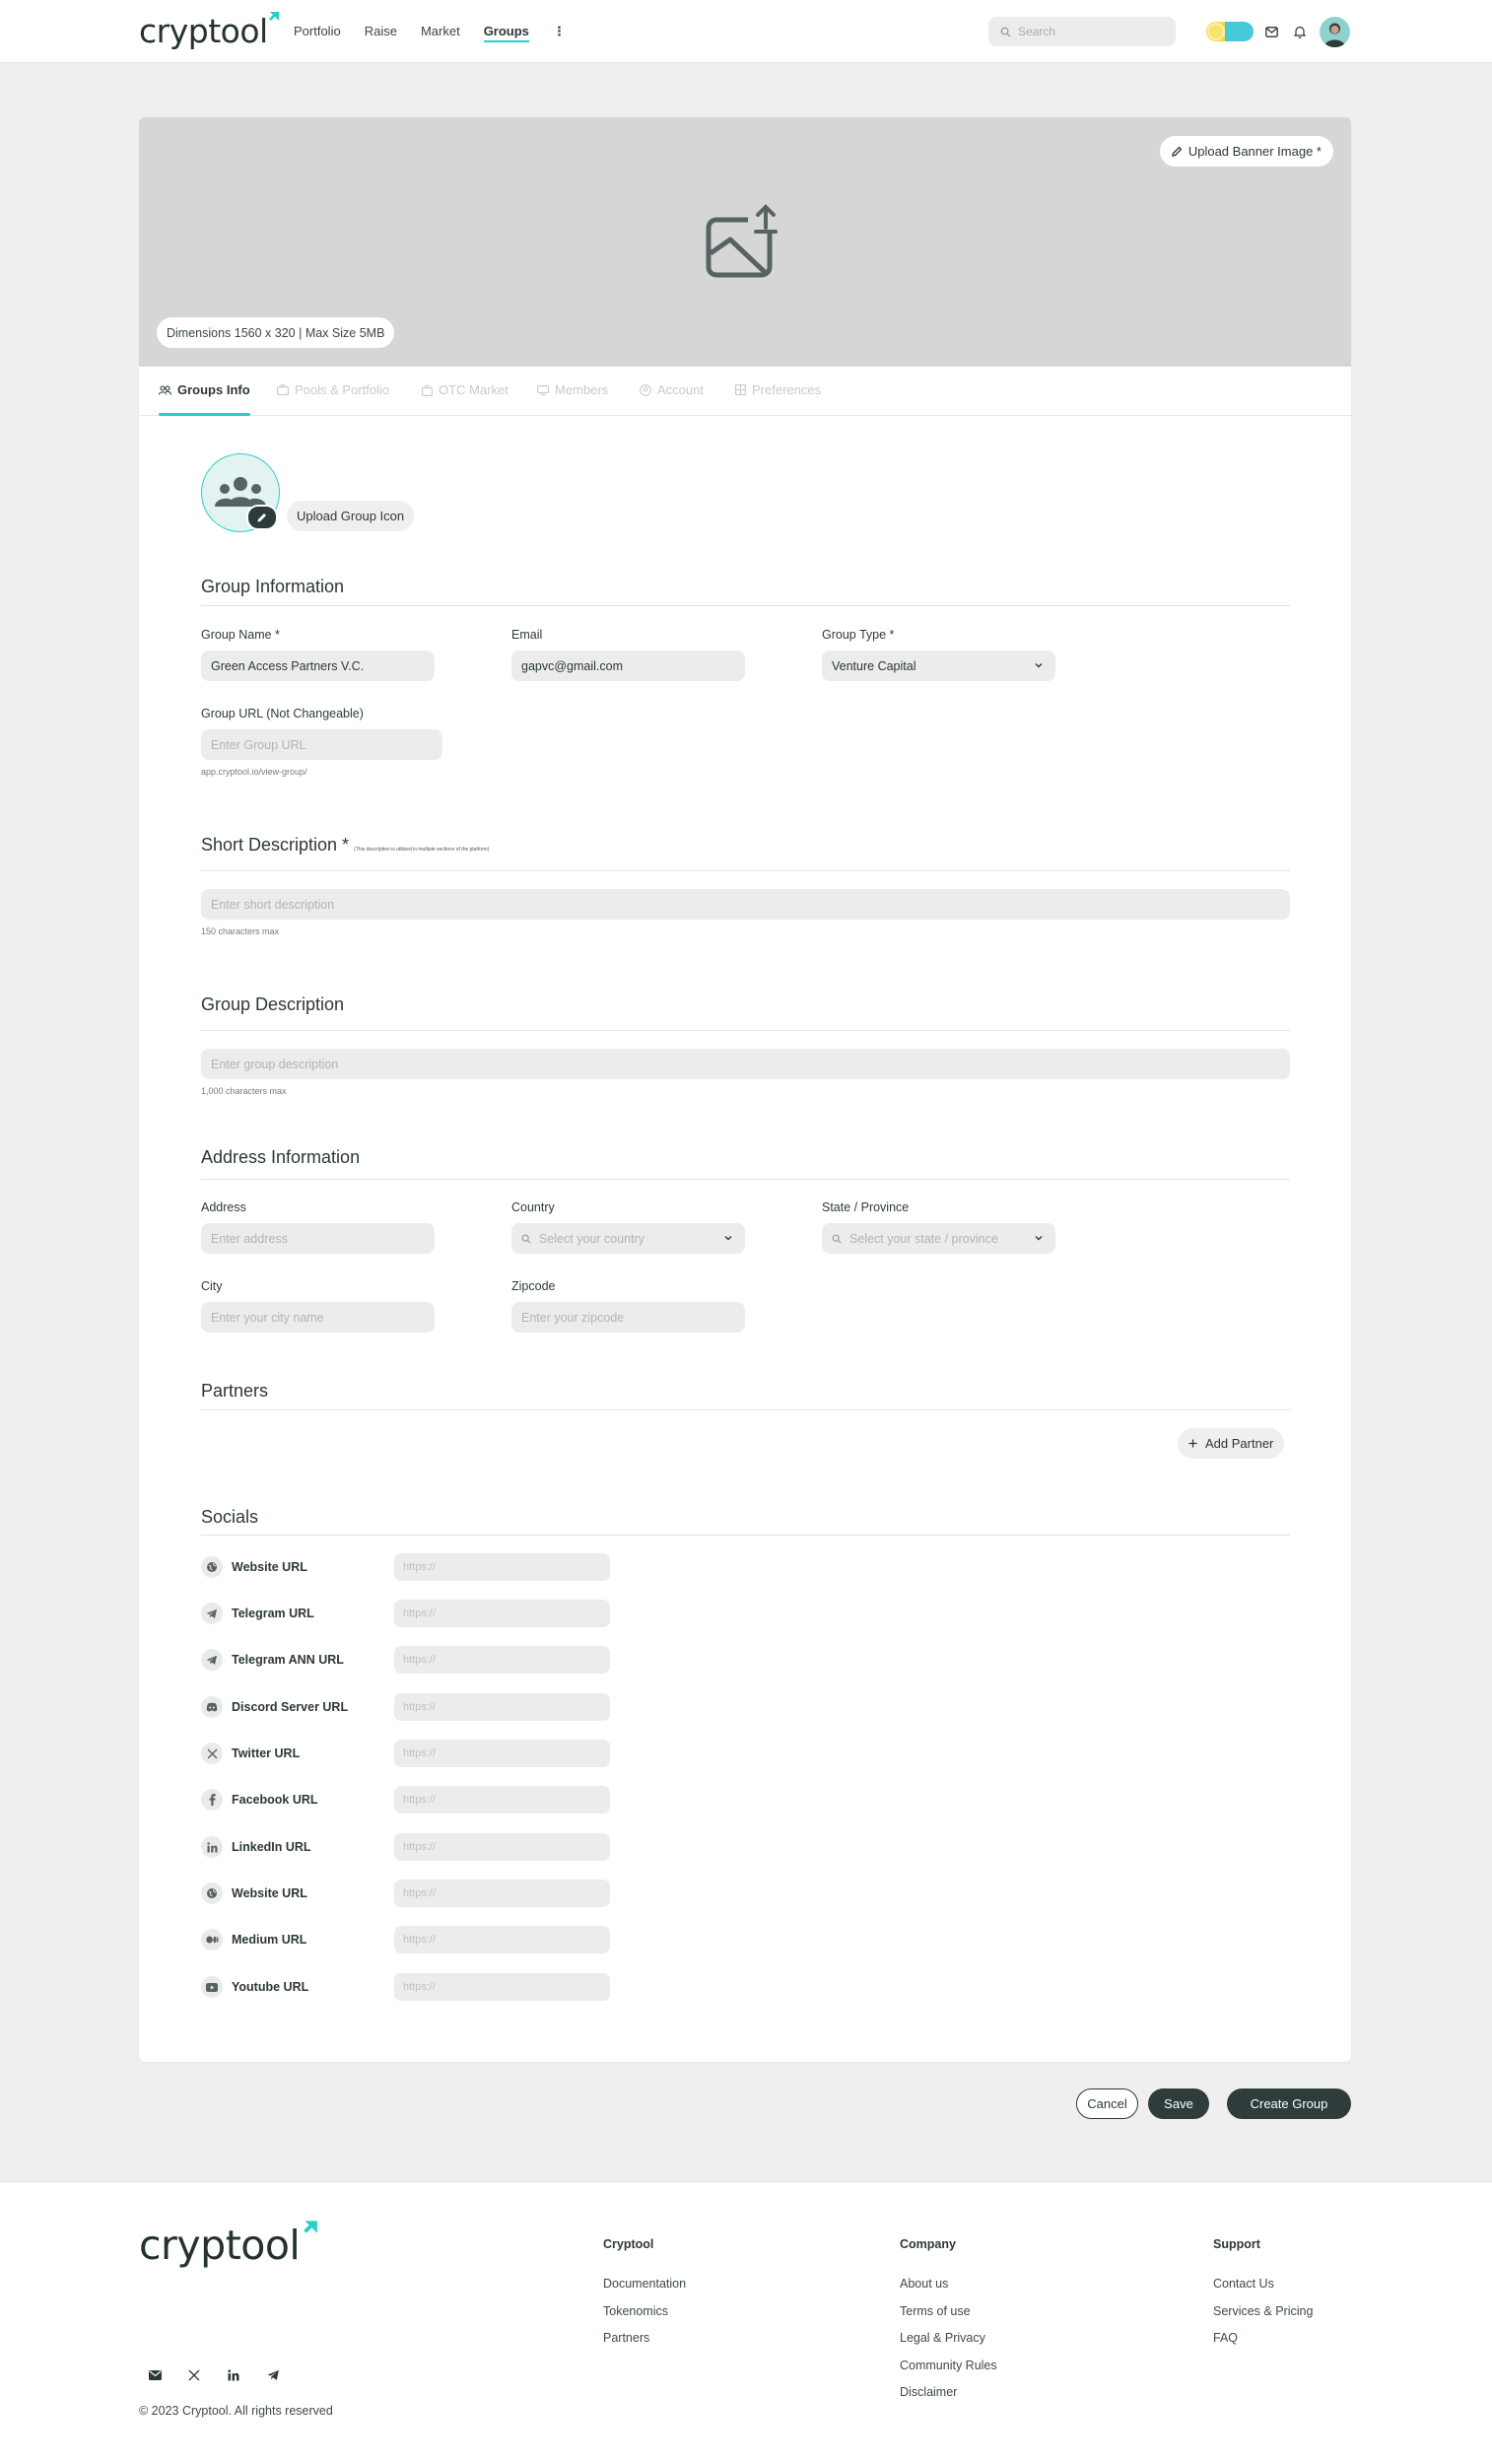 Image resolution: width=1492 pixels, height=2464 pixels. What do you see at coordinates (212, 1940) in the screenshot?
I see `medium-icon` at bounding box center [212, 1940].